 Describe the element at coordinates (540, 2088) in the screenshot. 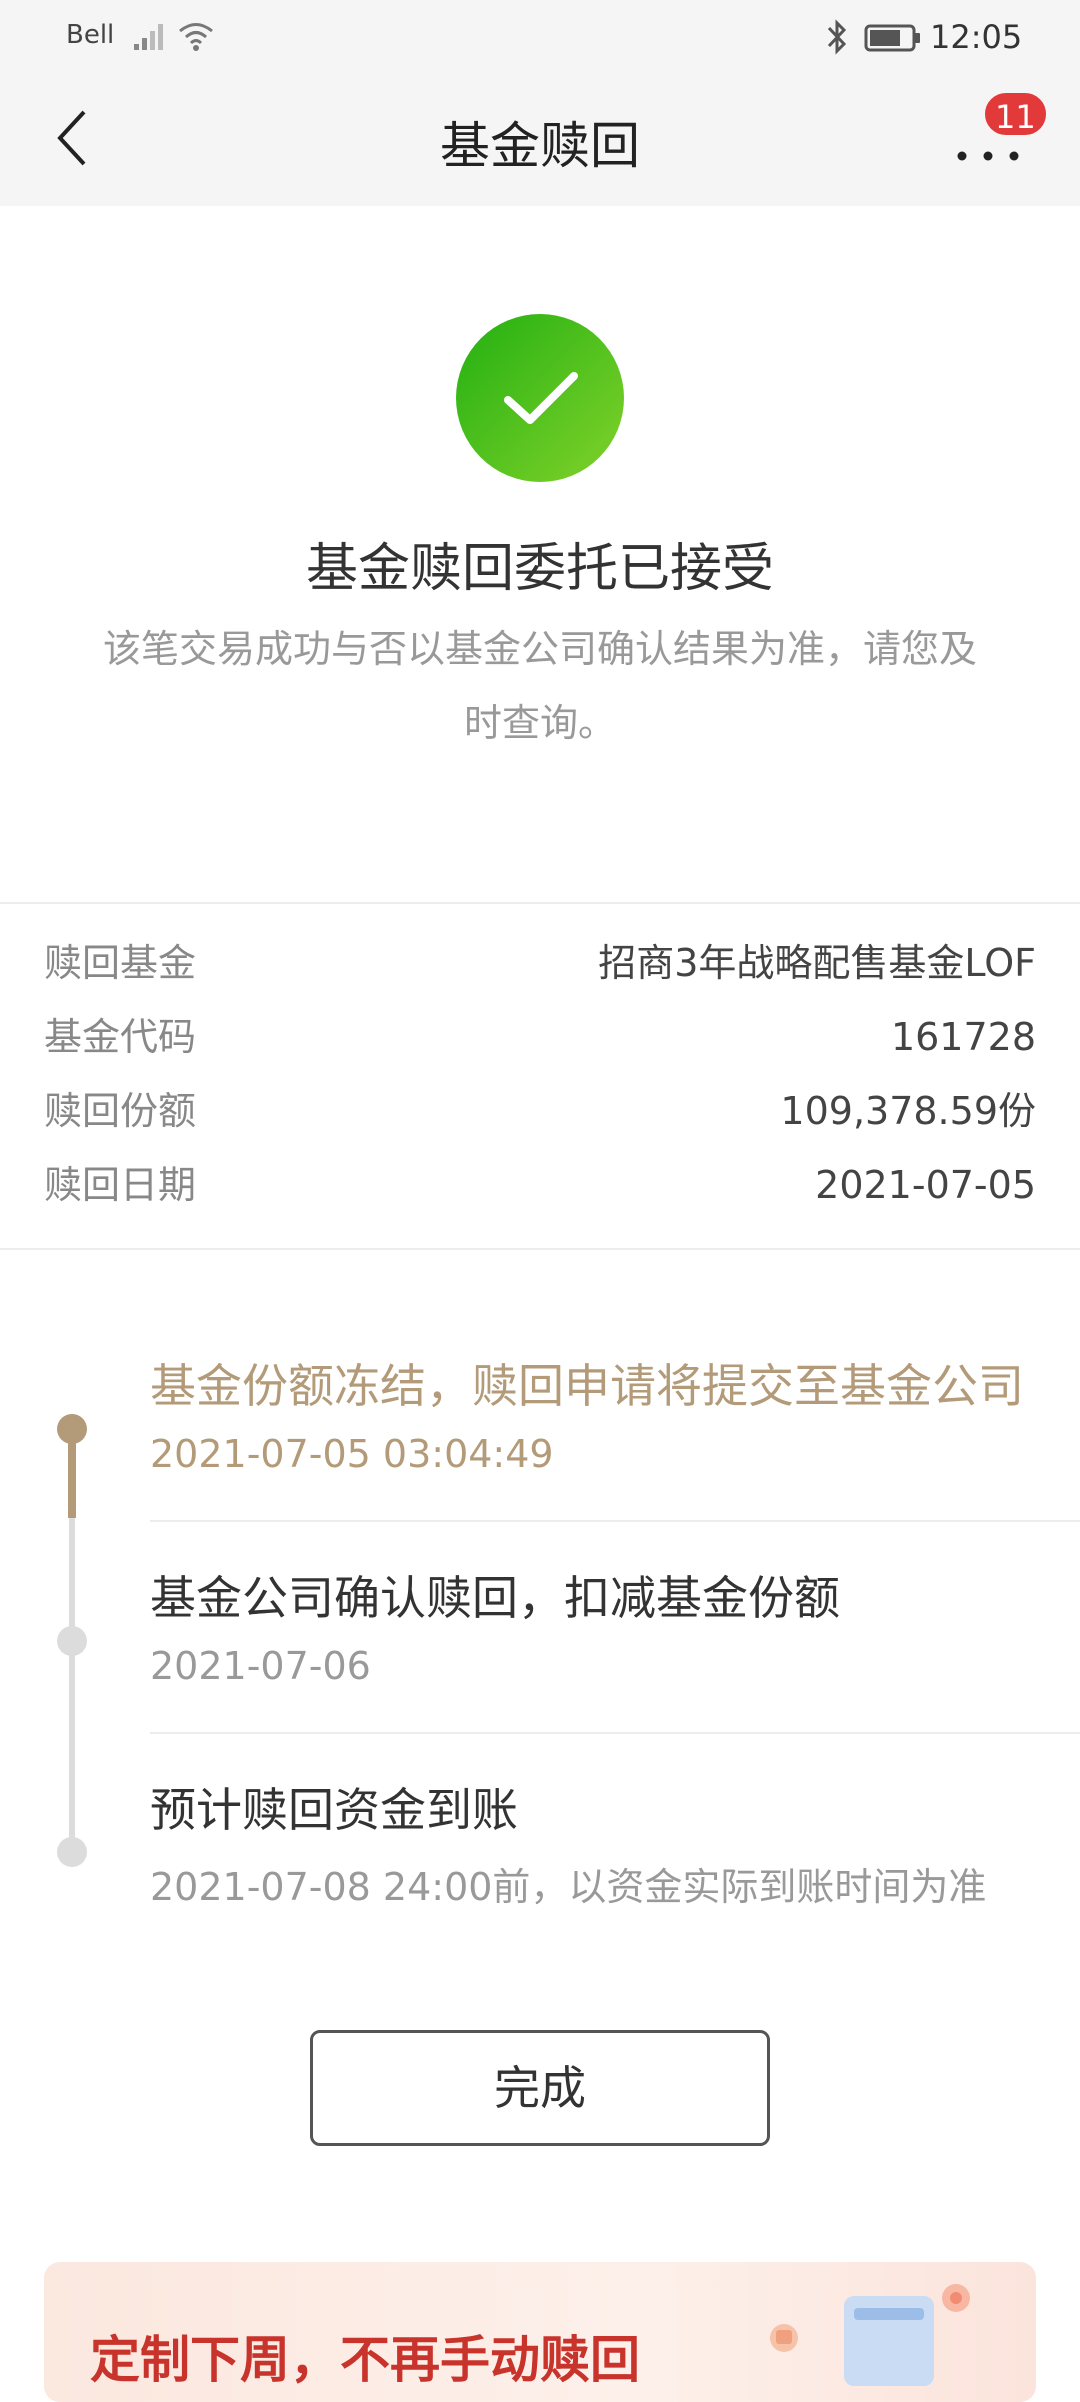

I see `finish-button: 完成` at that location.